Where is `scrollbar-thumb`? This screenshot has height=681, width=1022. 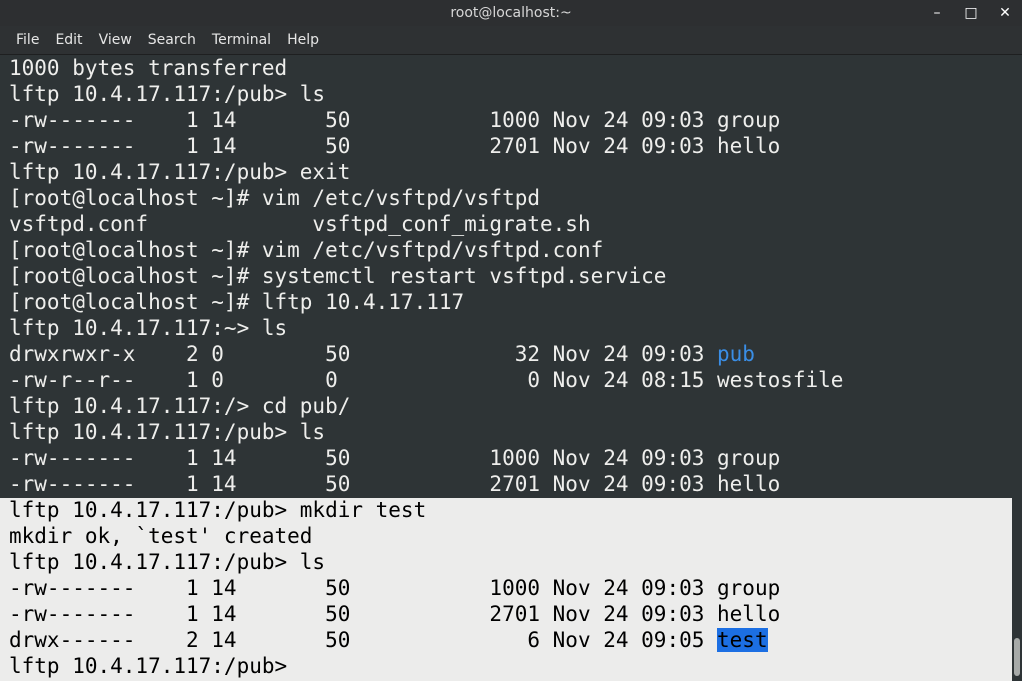
scrollbar-thumb is located at coordinates (1017, 657).